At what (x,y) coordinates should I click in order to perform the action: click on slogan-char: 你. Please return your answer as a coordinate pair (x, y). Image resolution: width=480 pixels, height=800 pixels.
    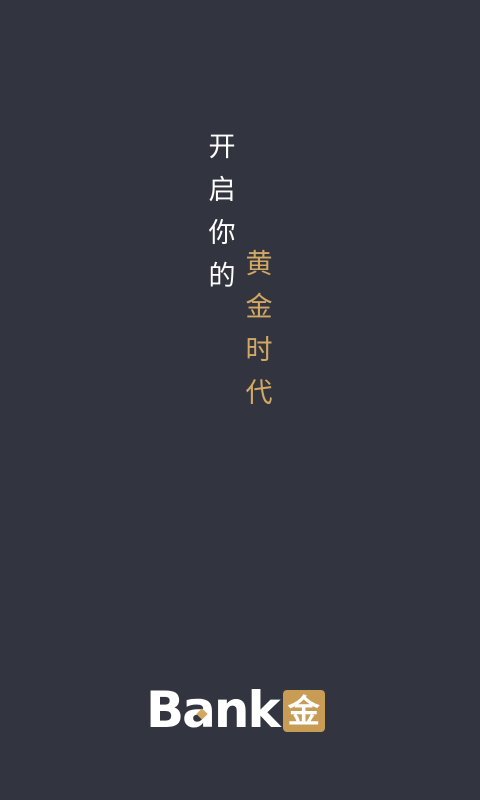
    Looking at the image, I should click on (222, 233).